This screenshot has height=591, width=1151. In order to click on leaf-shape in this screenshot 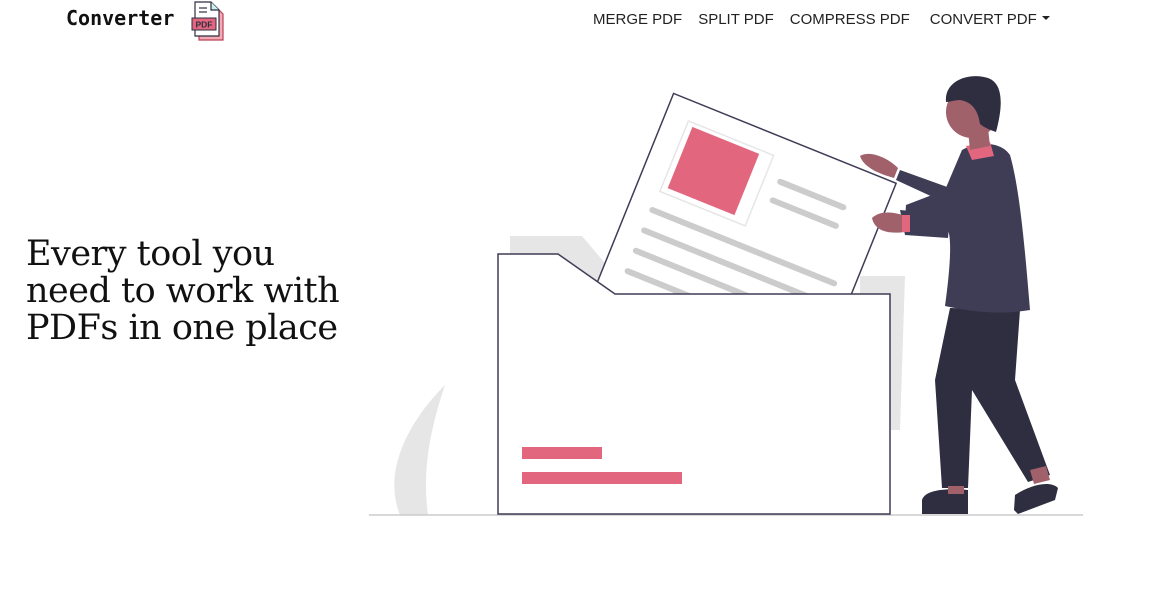, I will do `click(419, 450)`.